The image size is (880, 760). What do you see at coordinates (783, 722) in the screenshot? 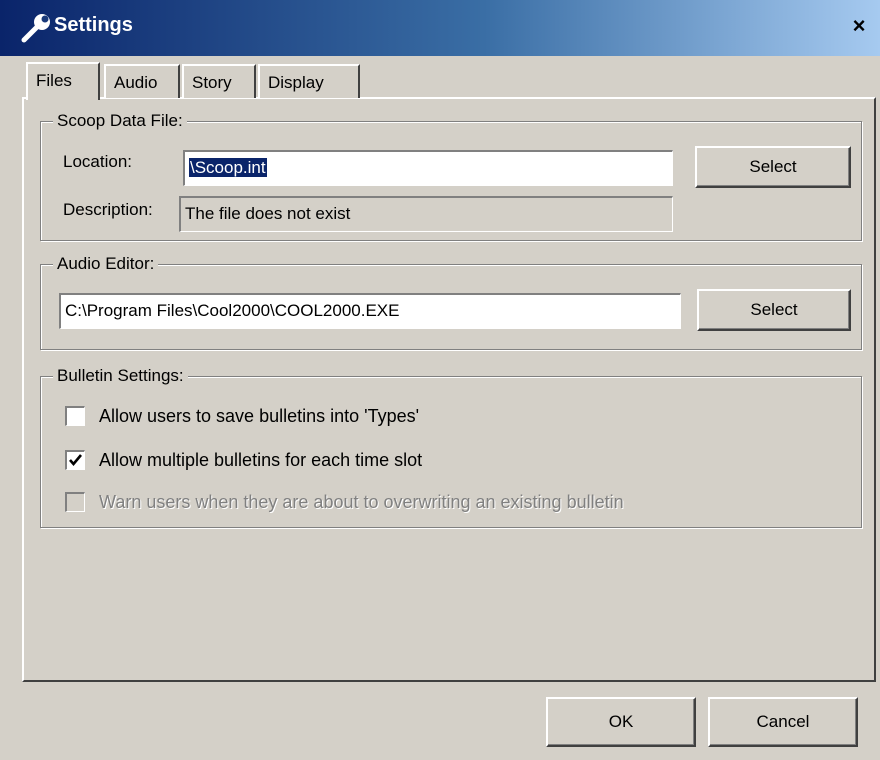
I see `cancel-button: Cancel` at bounding box center [783, 722].